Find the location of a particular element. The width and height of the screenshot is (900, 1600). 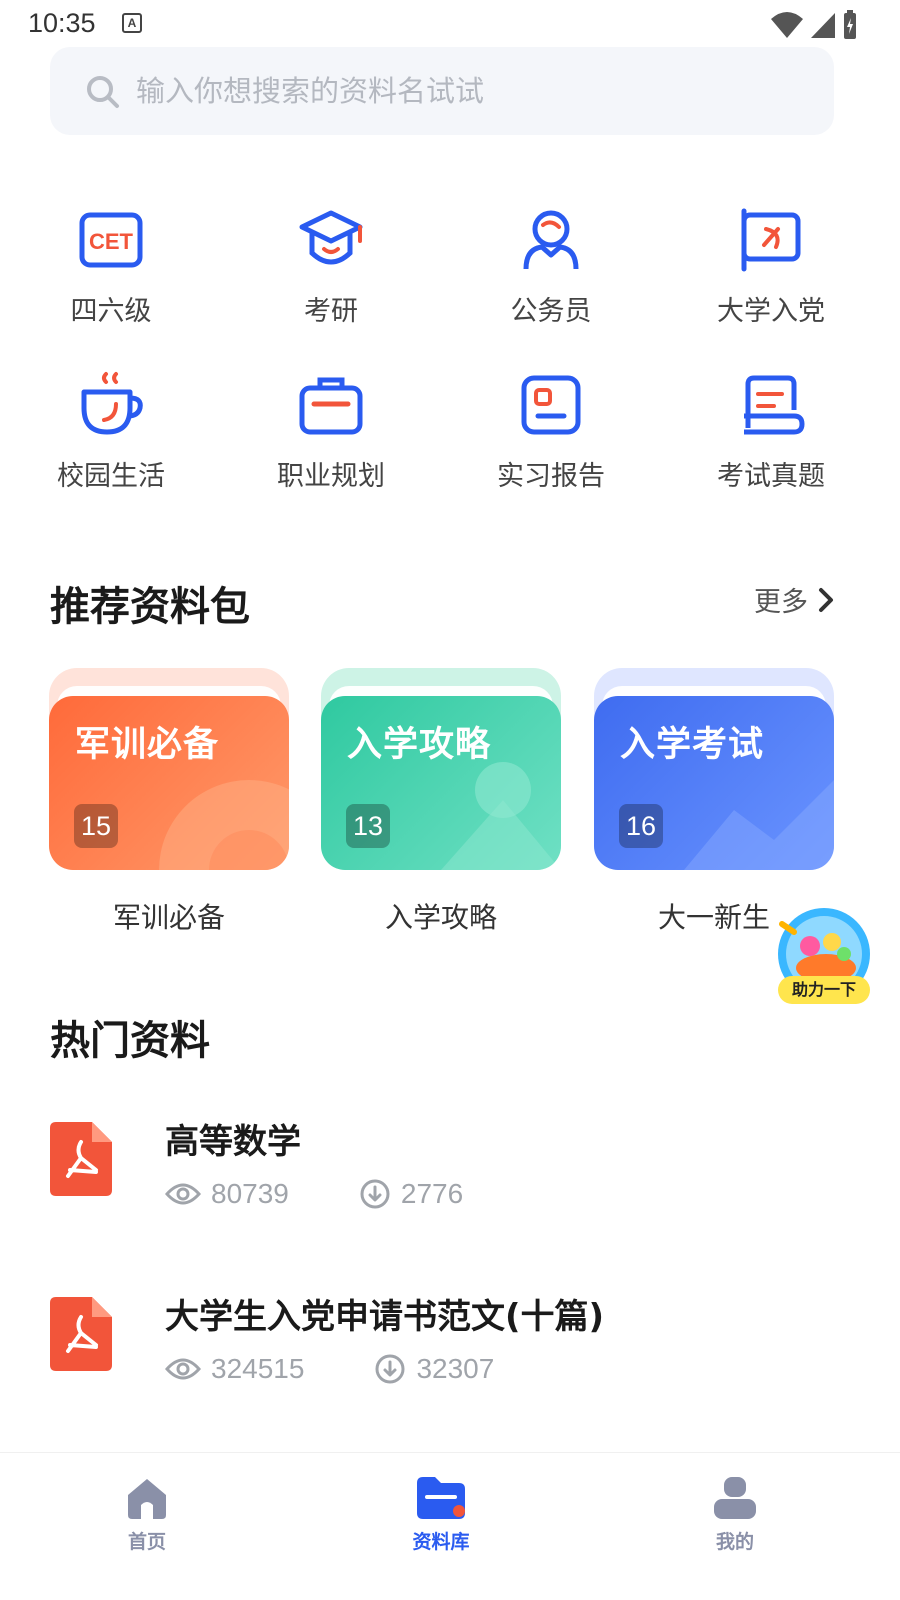

pack-folder-front: 入学考试 16 is located at coordinates (714, 783).